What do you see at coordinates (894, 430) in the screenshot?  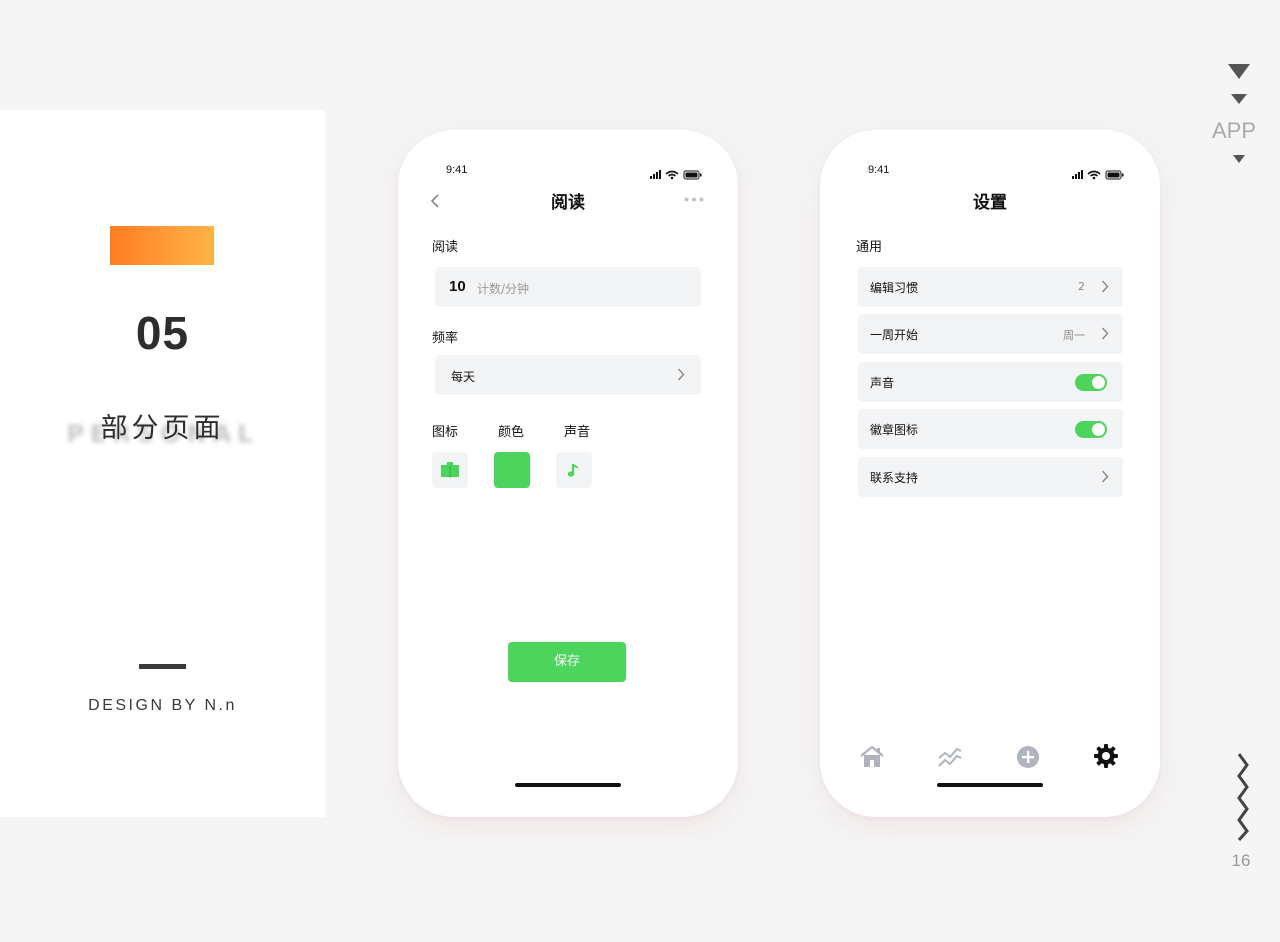 I see `row-label: 徽章图标` at bounding box center [894, 430].